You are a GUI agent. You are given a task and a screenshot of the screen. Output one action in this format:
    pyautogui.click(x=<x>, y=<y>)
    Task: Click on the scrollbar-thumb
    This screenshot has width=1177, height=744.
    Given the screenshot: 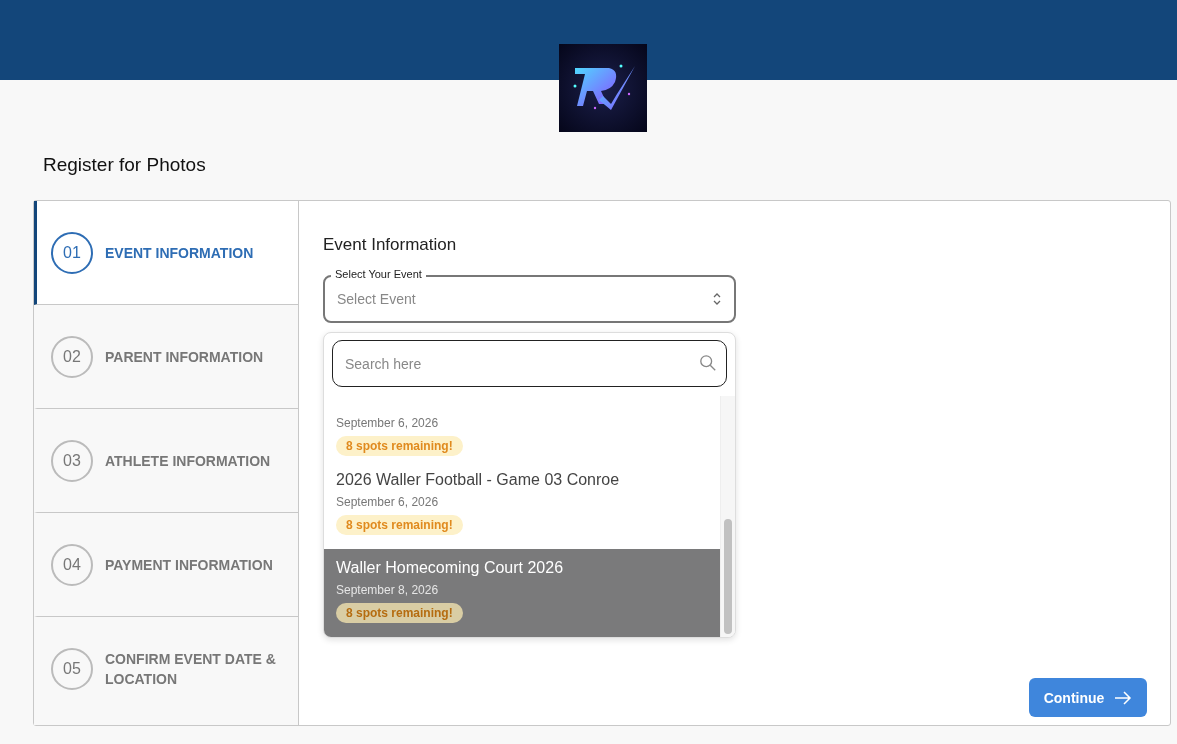 What is the action you would take?
    pyautogui.click(x=728, y=576)
    